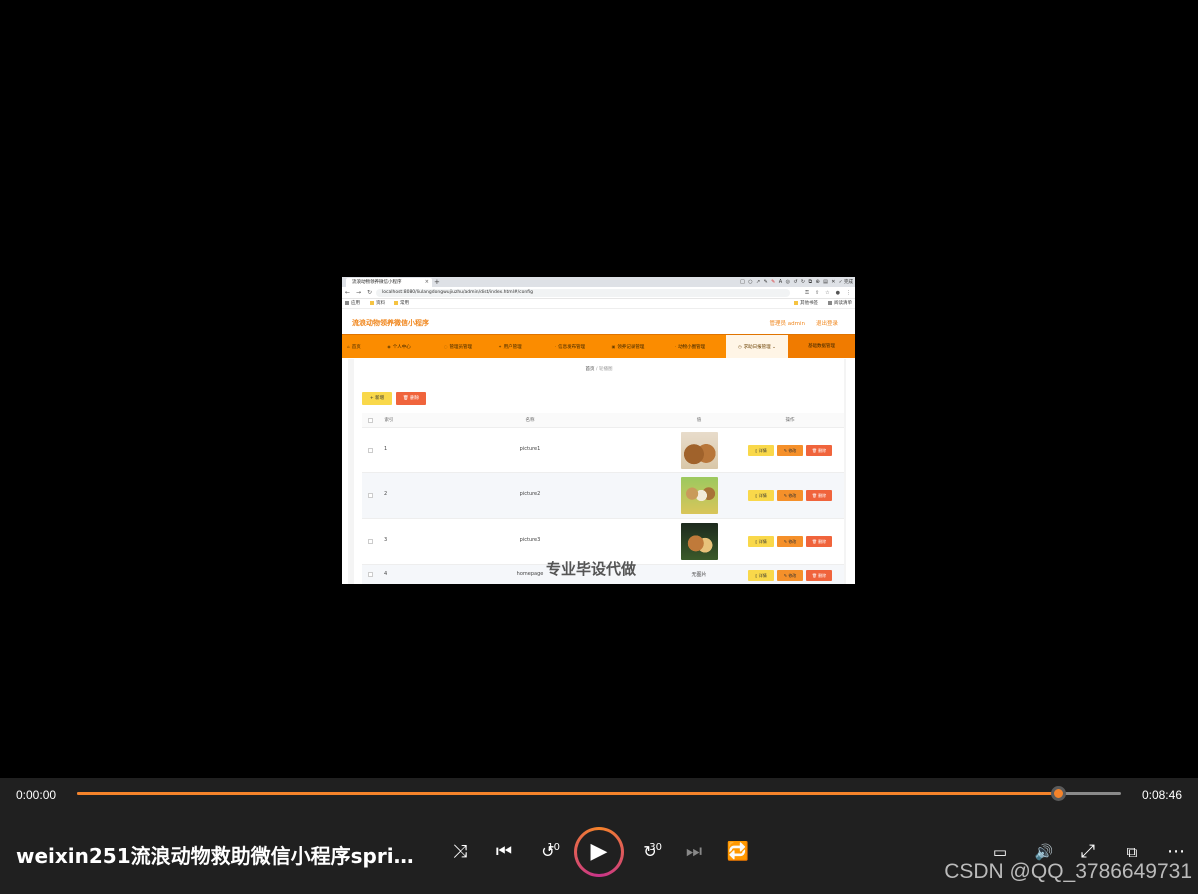 Image resolution: width=1198 pixels, height=894 pixels. Describe the element at coordinates (758, 282) in the screenshot. I see `arrow-icon: ↗` at that location.